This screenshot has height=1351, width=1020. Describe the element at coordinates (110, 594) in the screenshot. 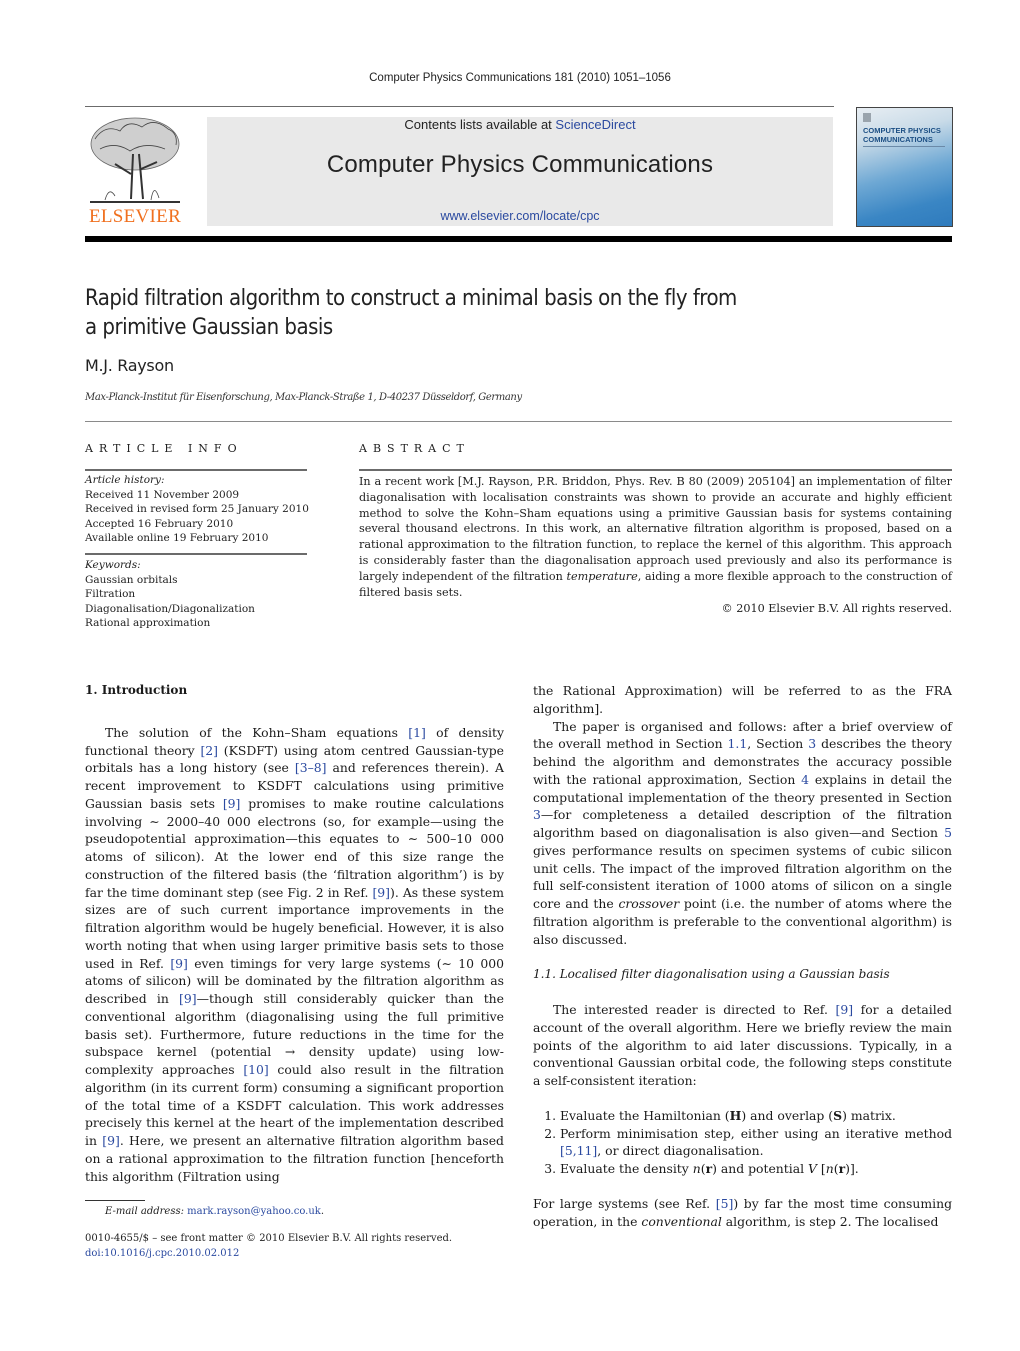

I see `keyword: Filtration` at that location.